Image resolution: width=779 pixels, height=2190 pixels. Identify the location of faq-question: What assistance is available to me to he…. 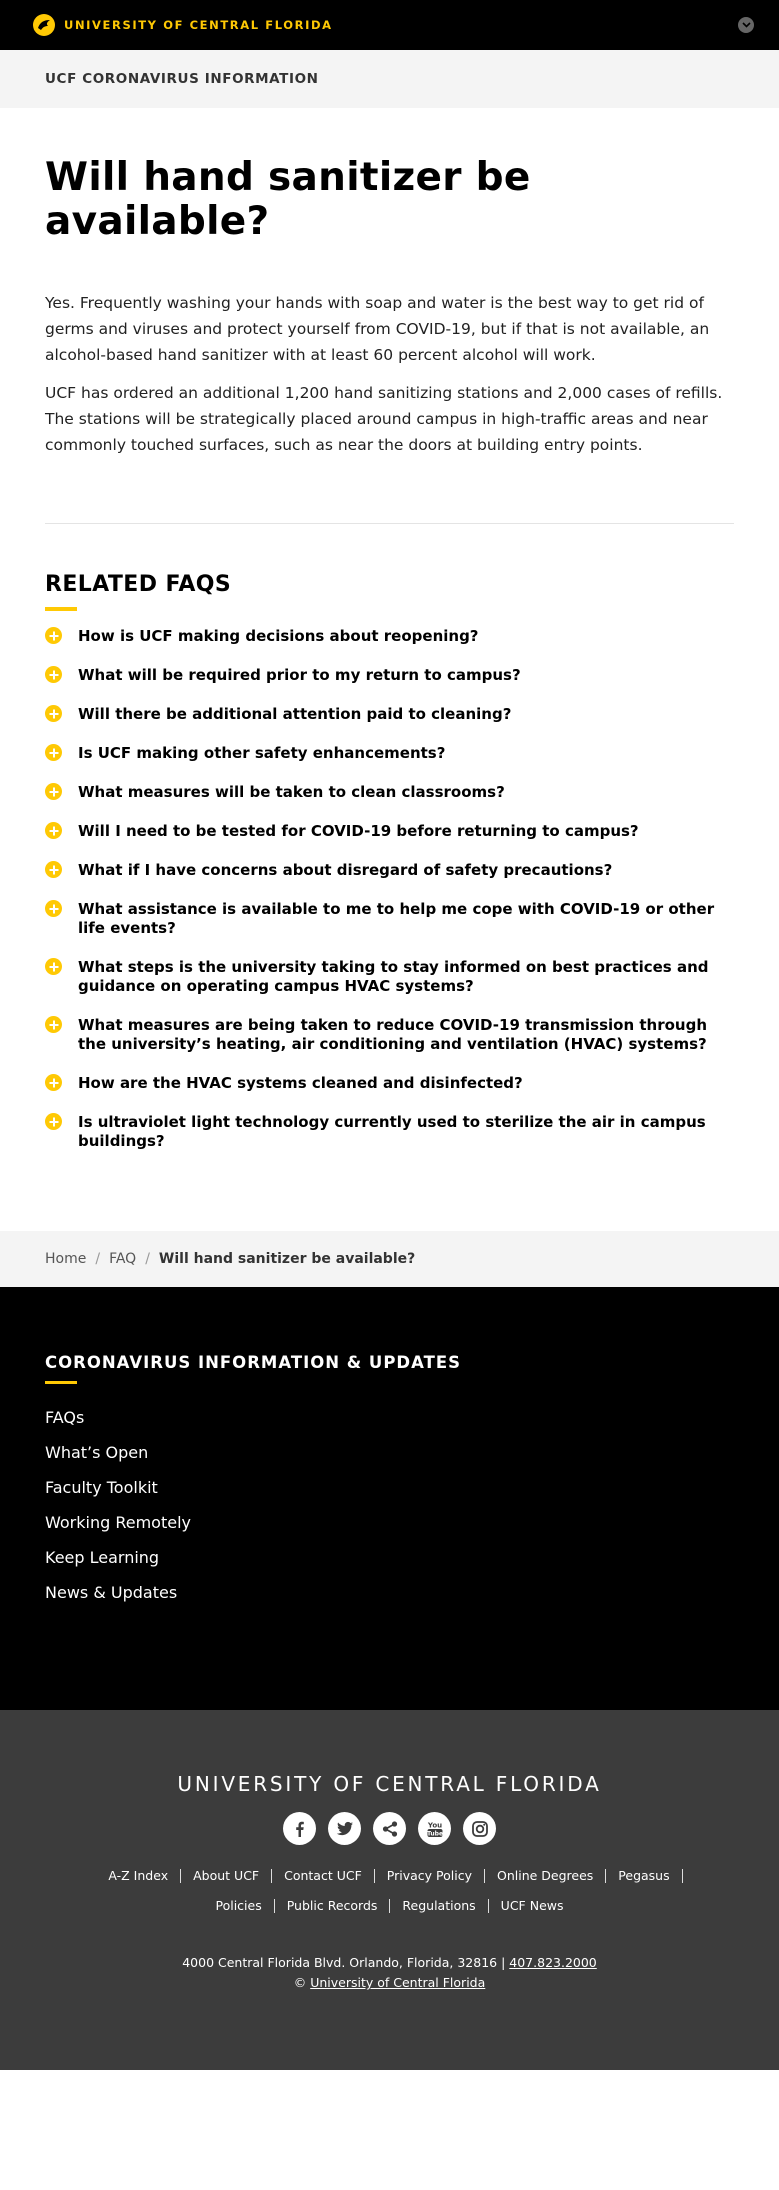
(406, 919).